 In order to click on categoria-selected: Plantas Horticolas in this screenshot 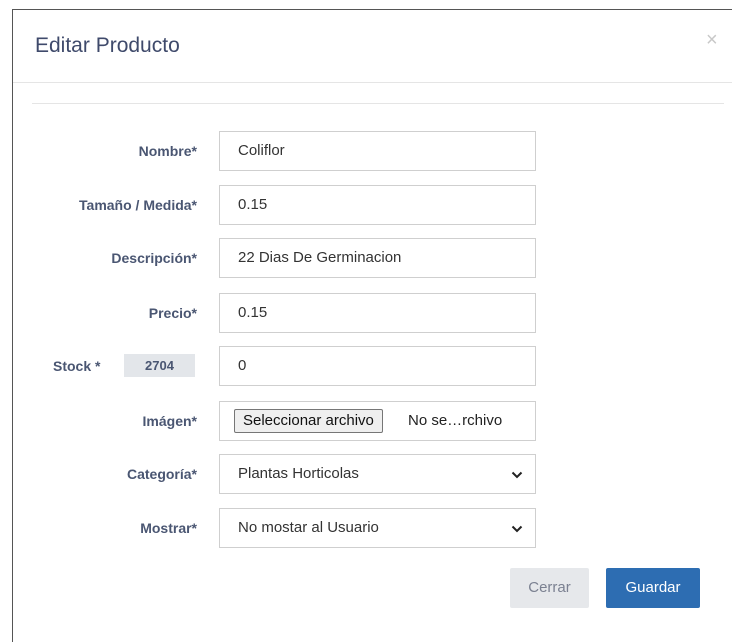, I will do `click(298, 473)`.